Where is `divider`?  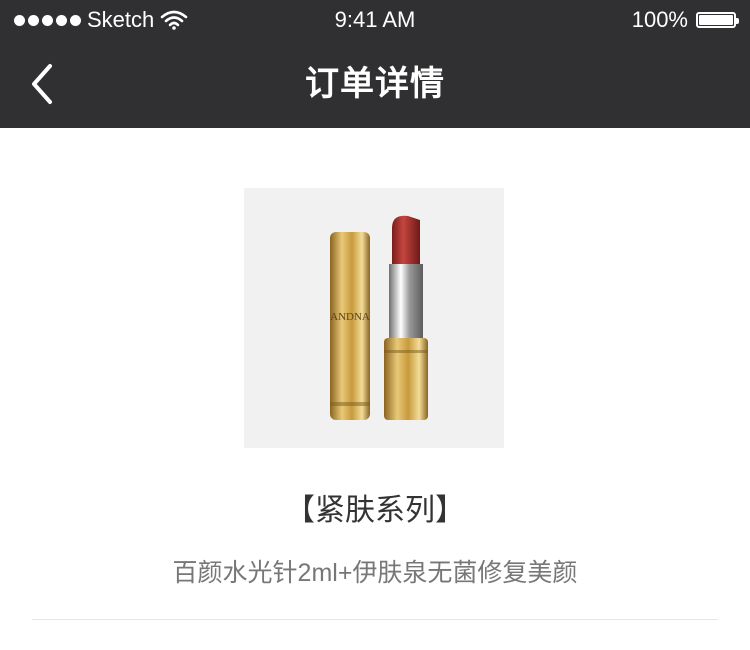 divider is located at coordinates (375, 619).